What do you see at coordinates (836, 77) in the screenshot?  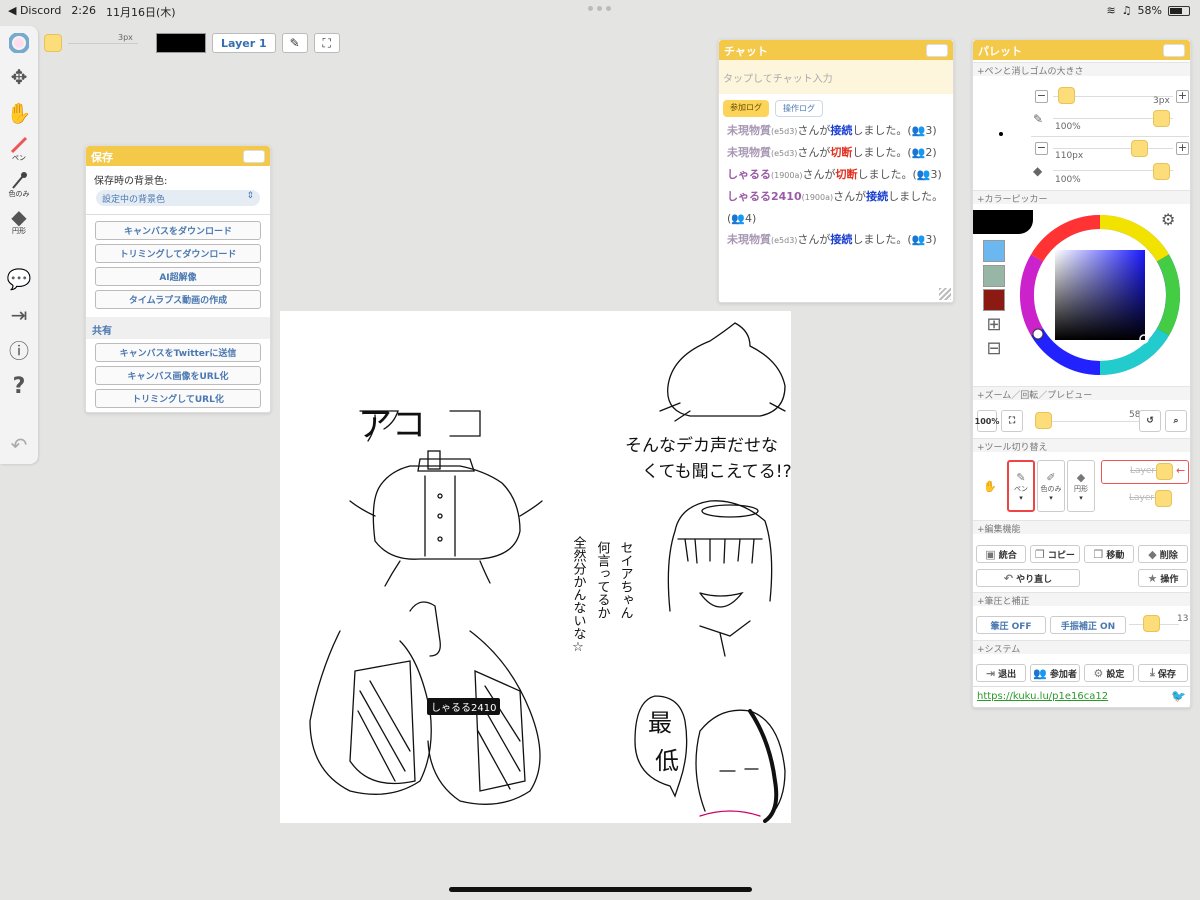 I see `chat-input: タップしてチャット入力` at bounding box center [836, 77].